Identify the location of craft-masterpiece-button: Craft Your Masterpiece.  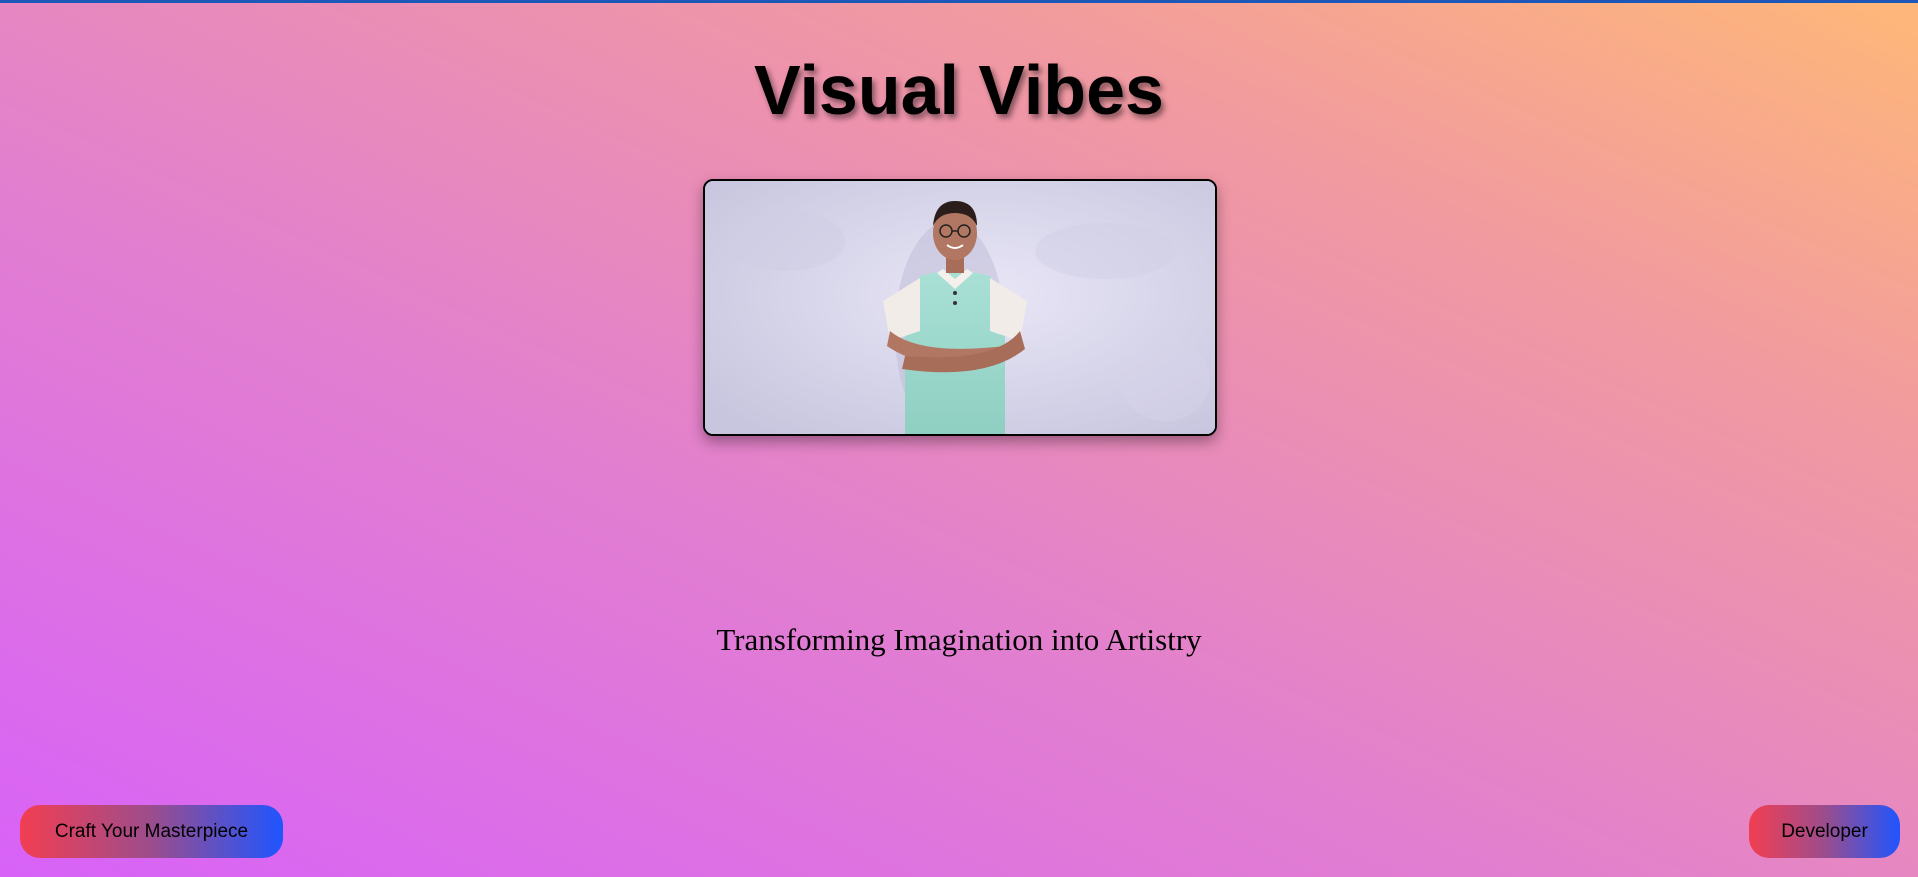
(151, 831).